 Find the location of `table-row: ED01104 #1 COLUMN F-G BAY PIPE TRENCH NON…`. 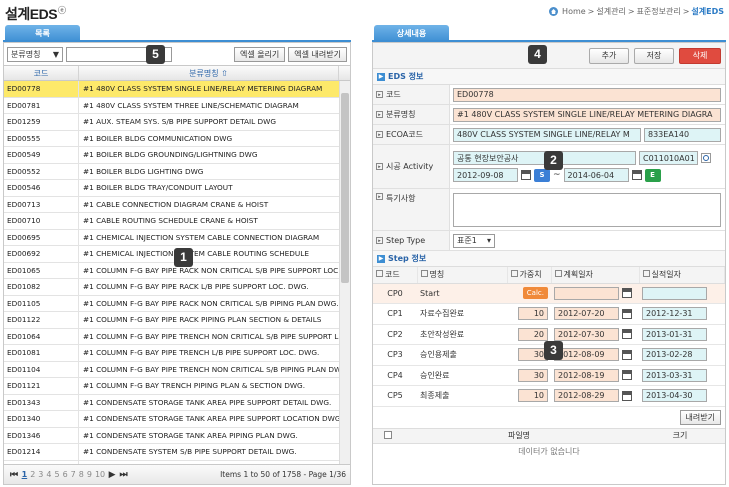

table-row: ED01104 #1 COLUMN F-G BAY PIPE TRENCH NON… is located at coordinates (177, 369).